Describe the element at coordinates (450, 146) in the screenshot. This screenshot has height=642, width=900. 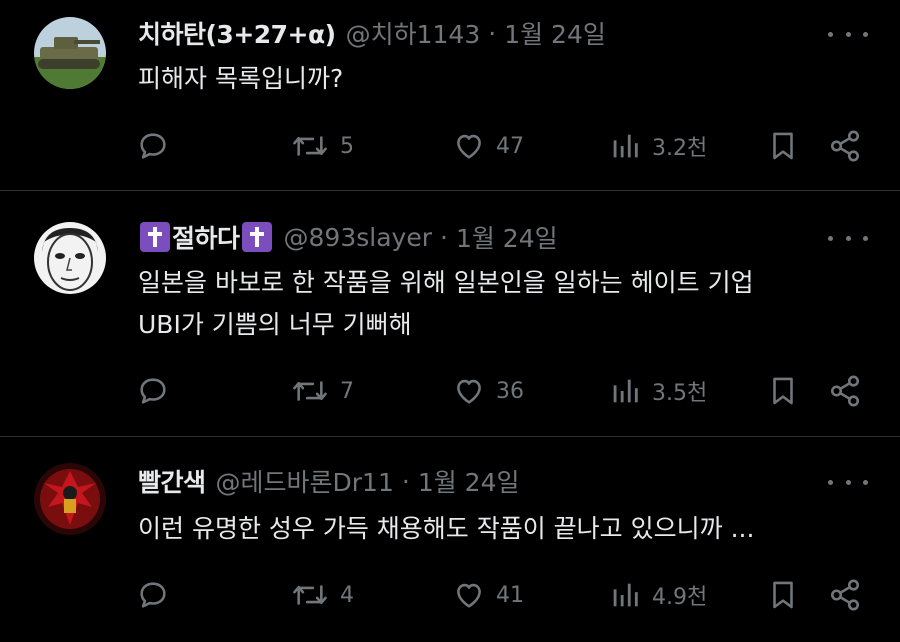
I see `tweet-actions: 5 47 3.2천` at that location.